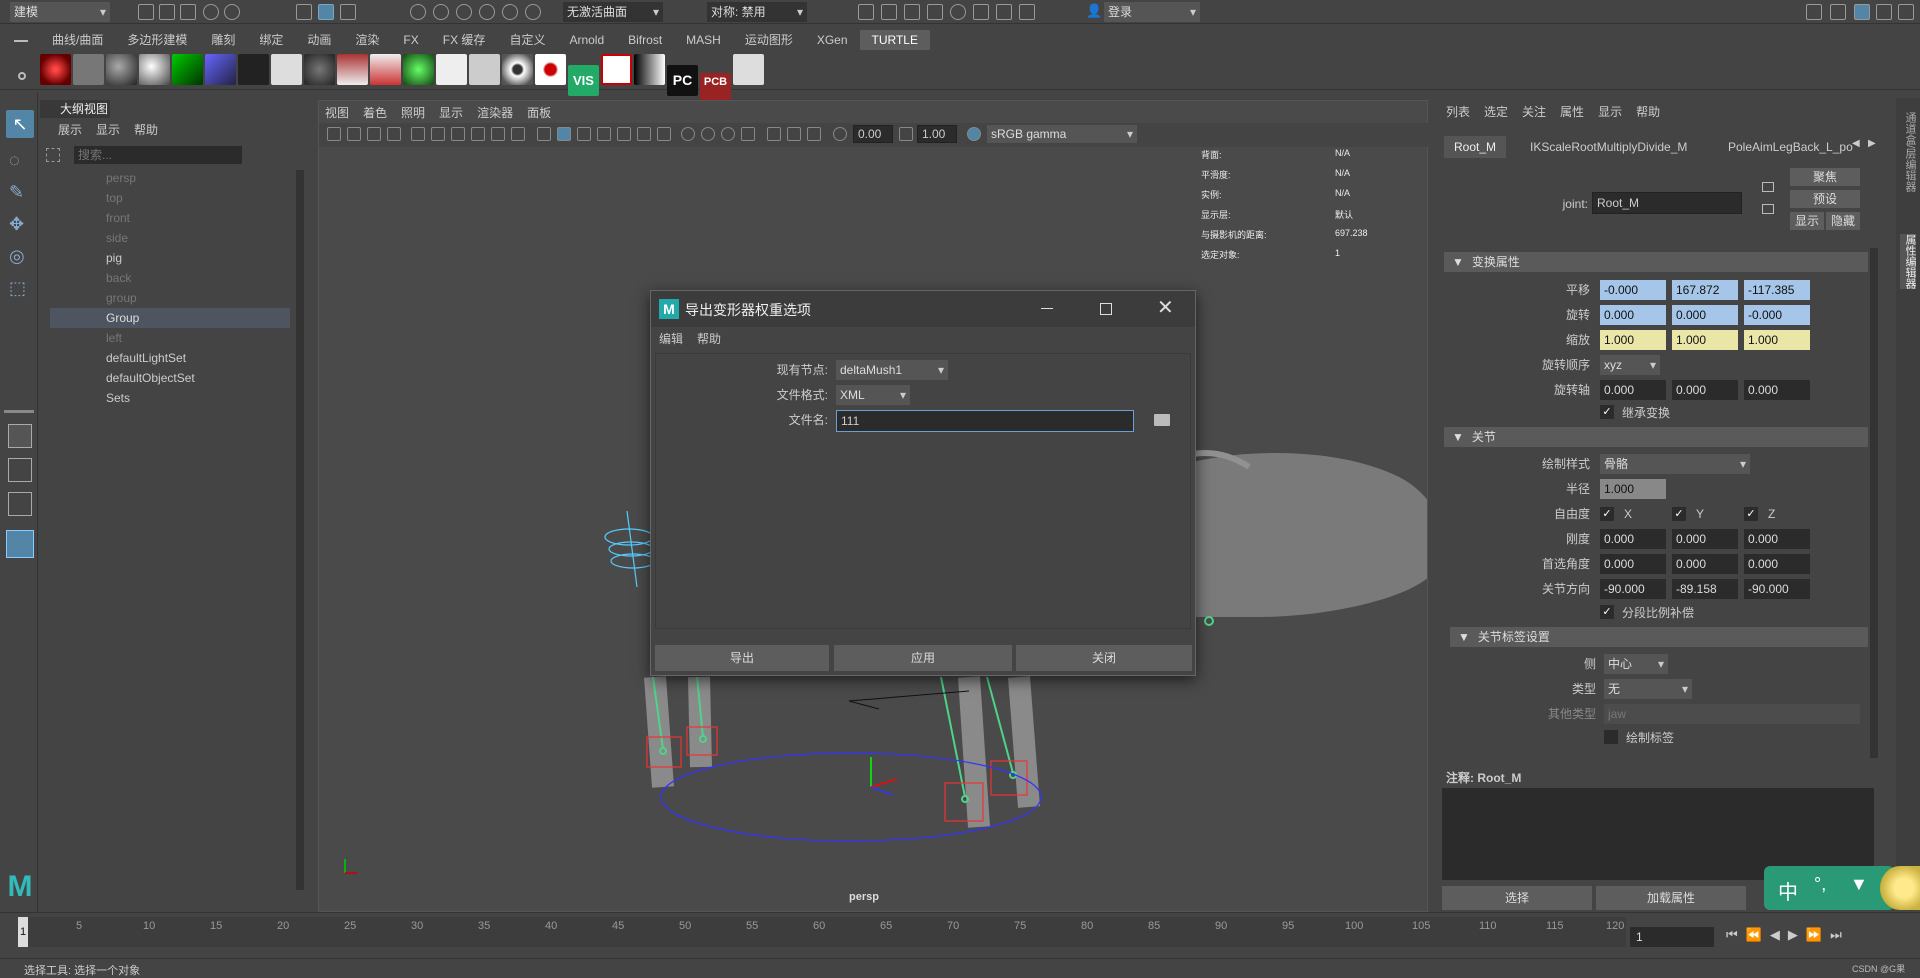 This screenshot has height=978, width=1920. I want to click on move-tool-icon: ✥, so click(20, 225).